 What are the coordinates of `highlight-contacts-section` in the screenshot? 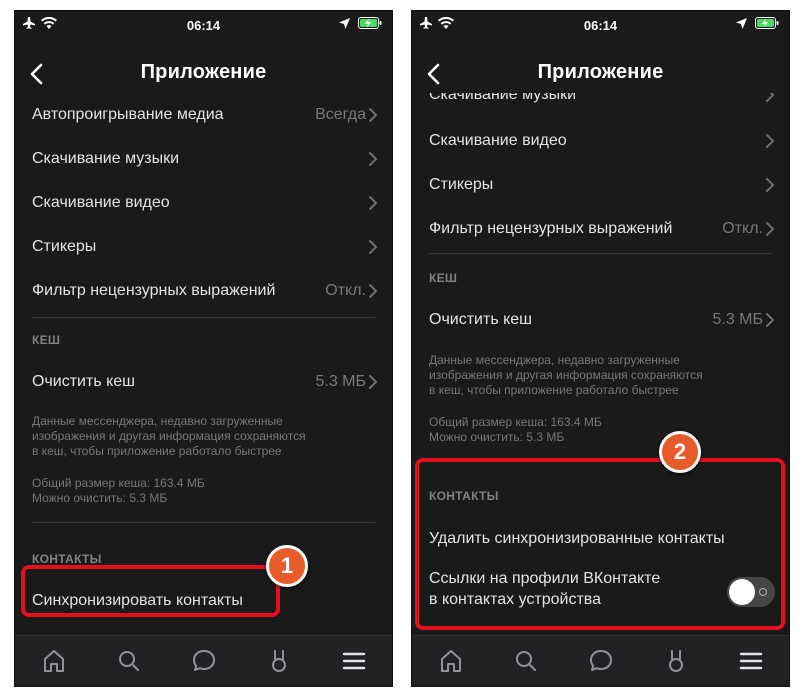 It's located at (600, 544).